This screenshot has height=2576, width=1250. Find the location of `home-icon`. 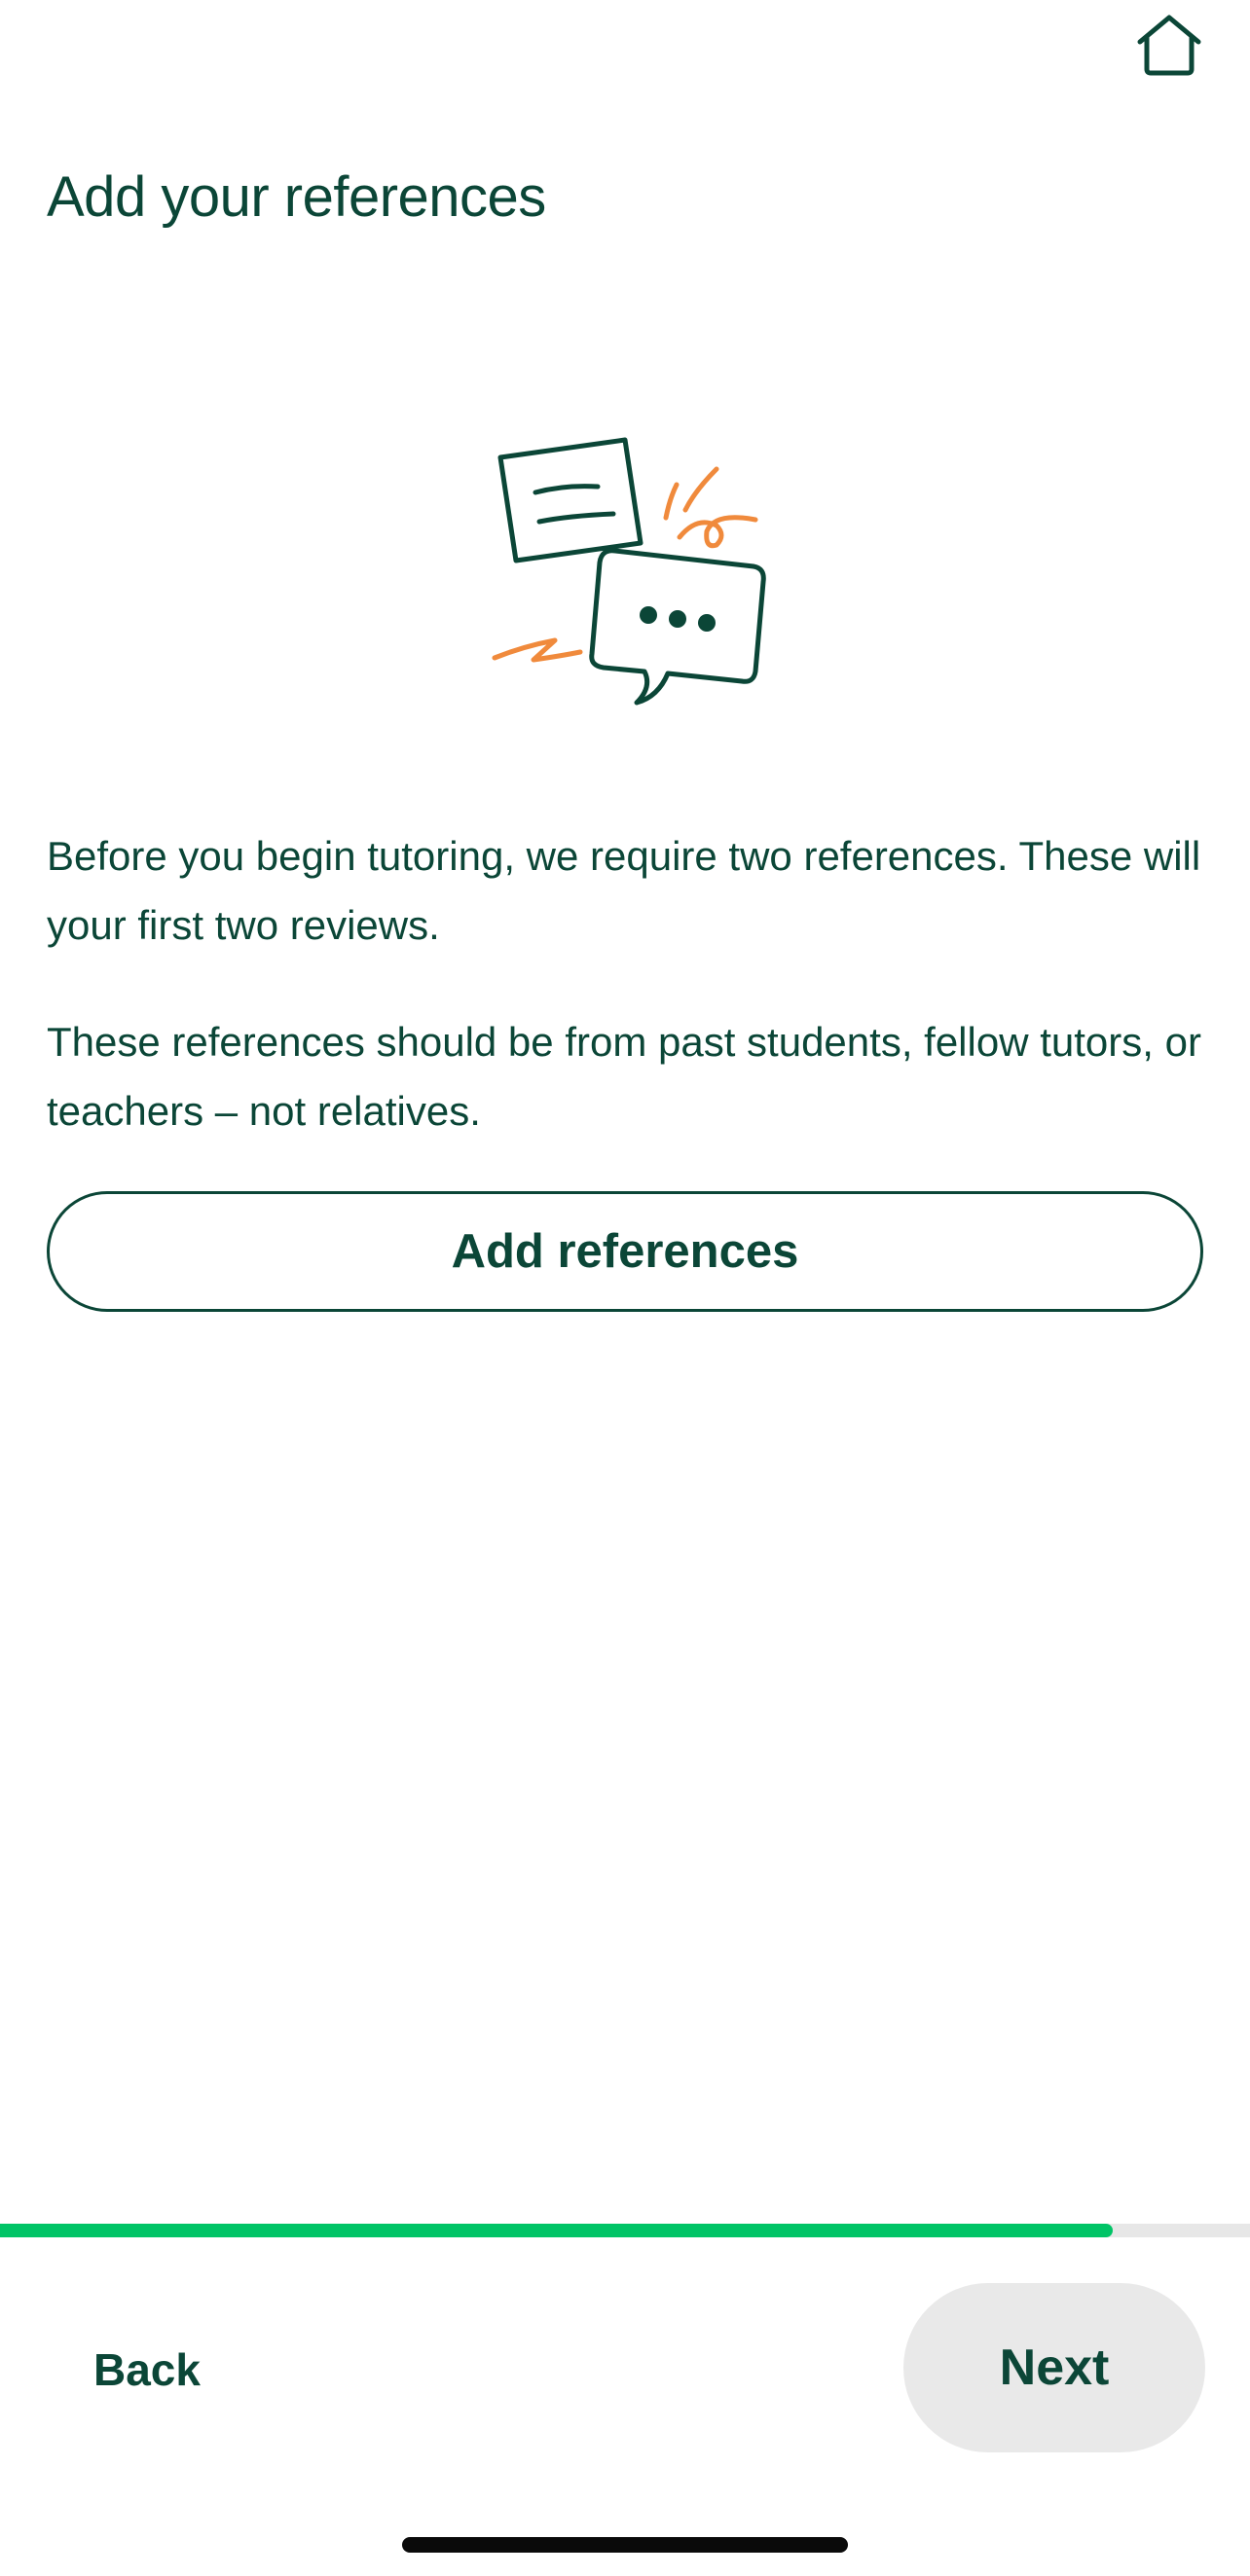

home-icon is located at coordinates (1169, 47).